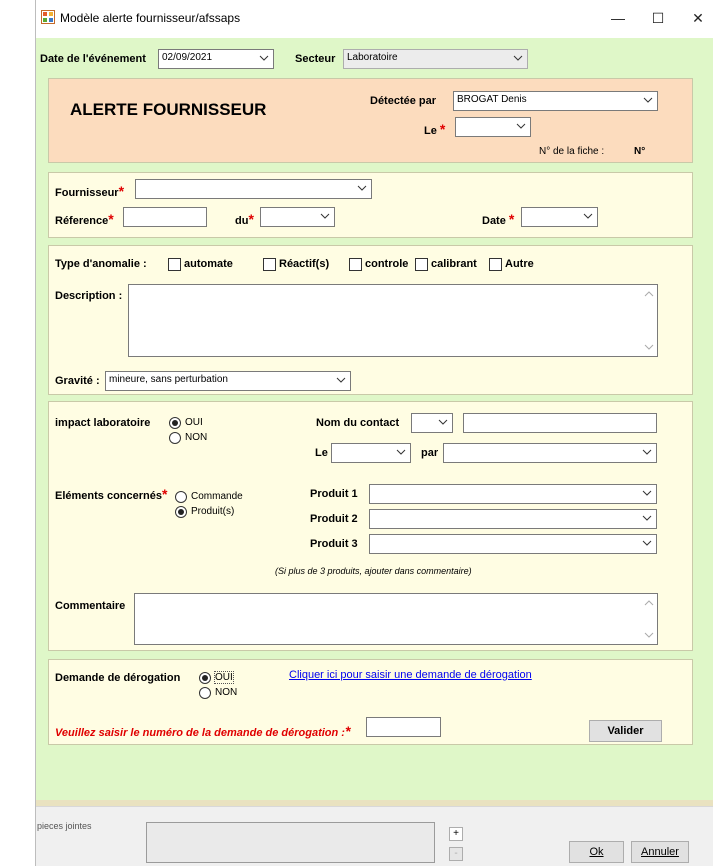 The width and height of the screenshot is (713, 866). I want to click on description-textarea, so click(393, 320).